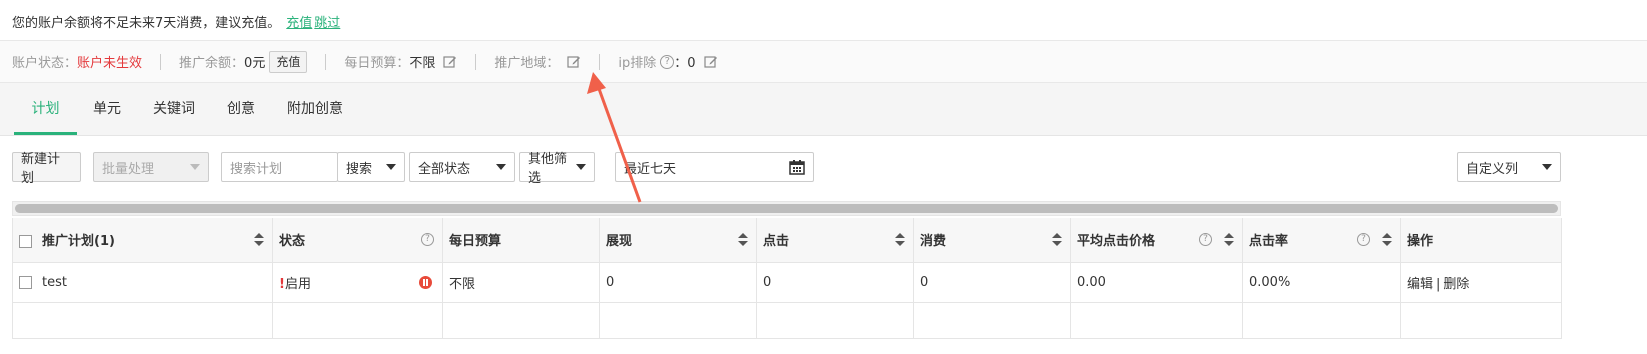 The height and width of the screenshot is (354, 1647). I want to click on table-row-empty, so click(787, 320).